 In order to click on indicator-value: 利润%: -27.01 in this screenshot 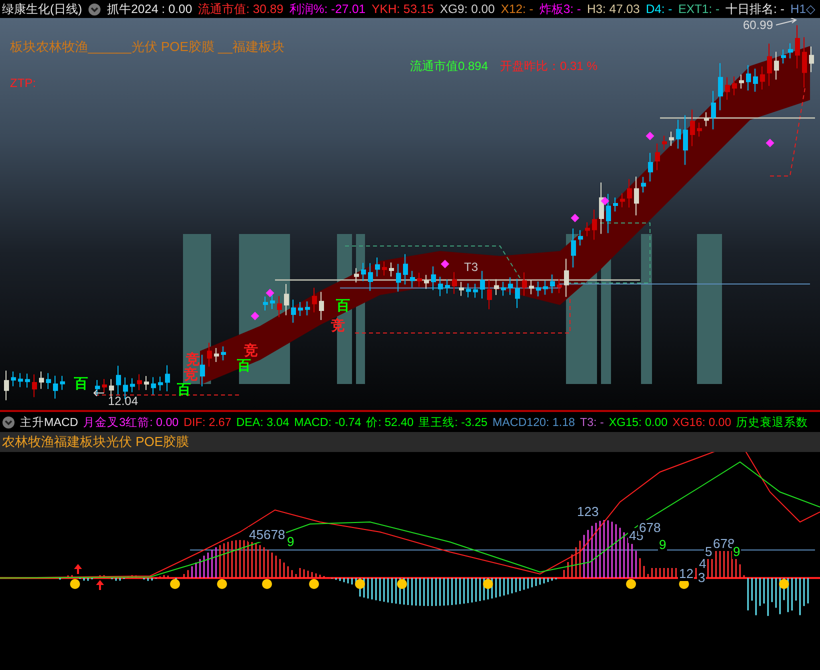, I will do `click(327, 9)`.